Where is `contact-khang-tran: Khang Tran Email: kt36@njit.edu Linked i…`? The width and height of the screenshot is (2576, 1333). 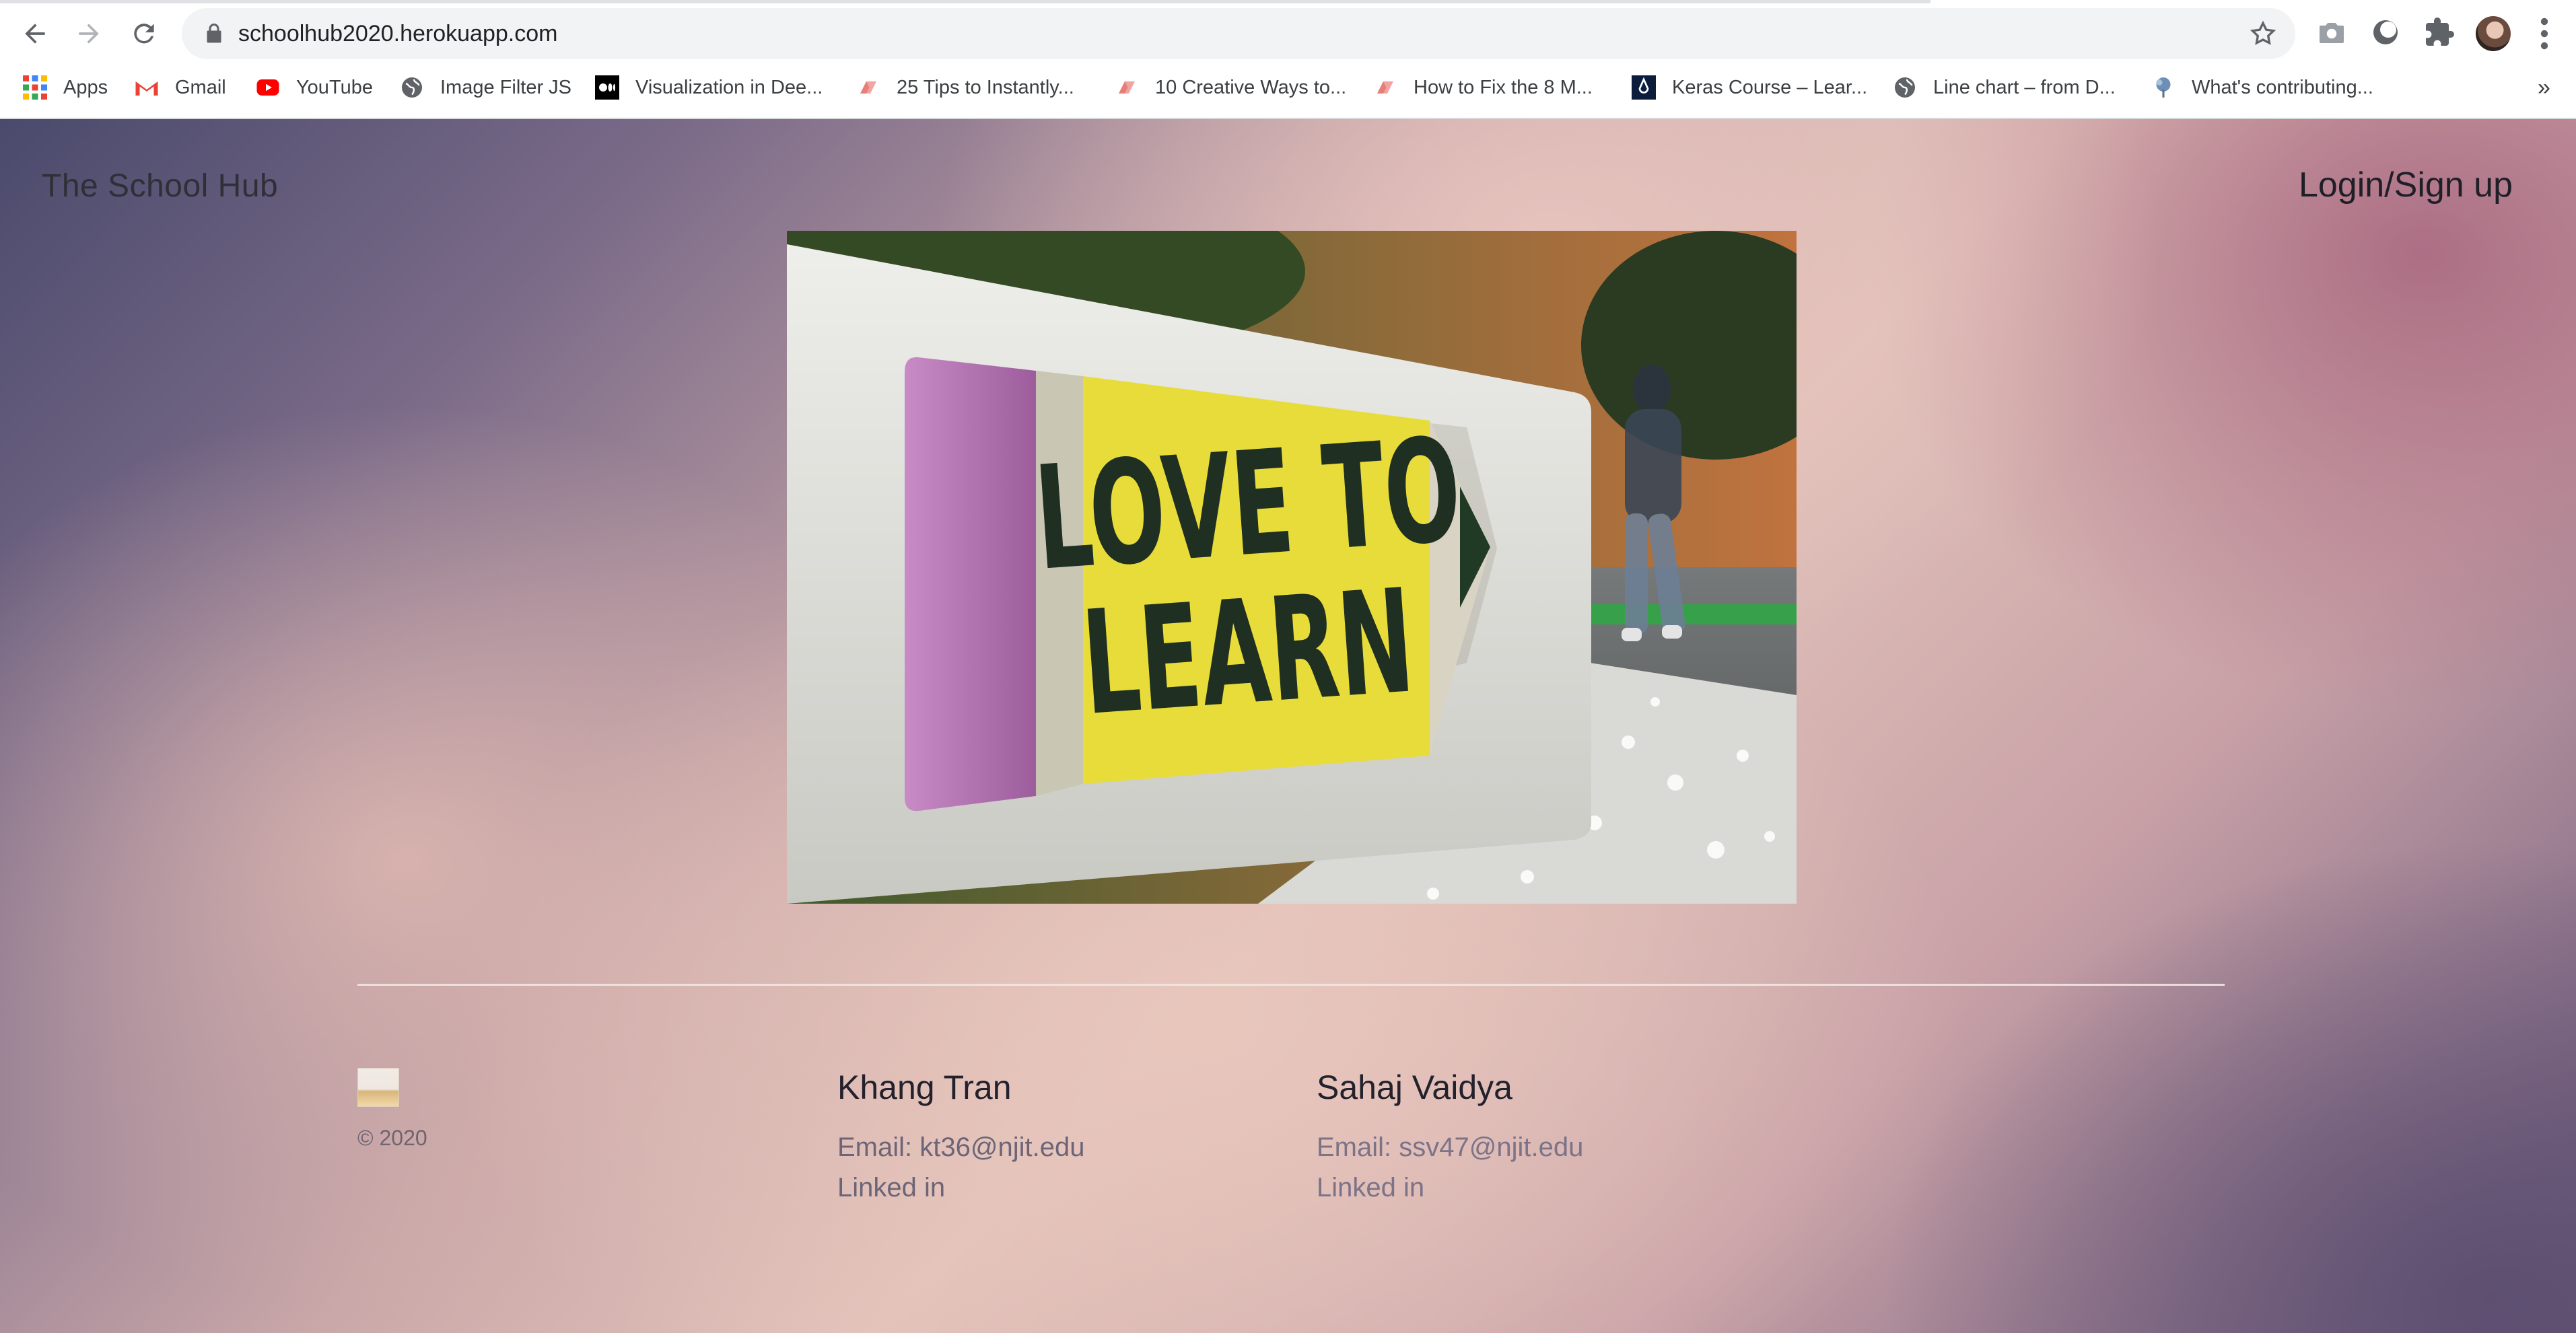 contact-khang-tran: Khang Tran Email: kt36@njit.edu Linked i… is located at coordinates (960, 1138).